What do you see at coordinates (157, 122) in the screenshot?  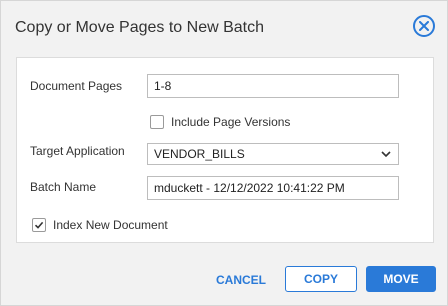 I see `include-versions-checkbox` at bounding box center [157, 122].